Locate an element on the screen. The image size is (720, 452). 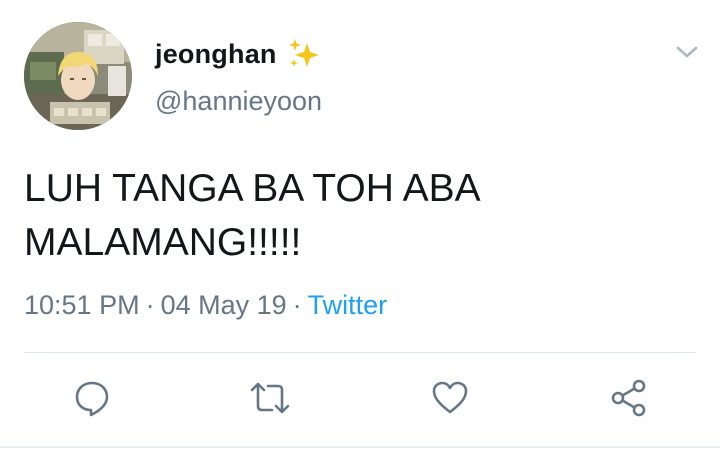
tweet-source-link: Twitter is located at coordinates (348, 305).